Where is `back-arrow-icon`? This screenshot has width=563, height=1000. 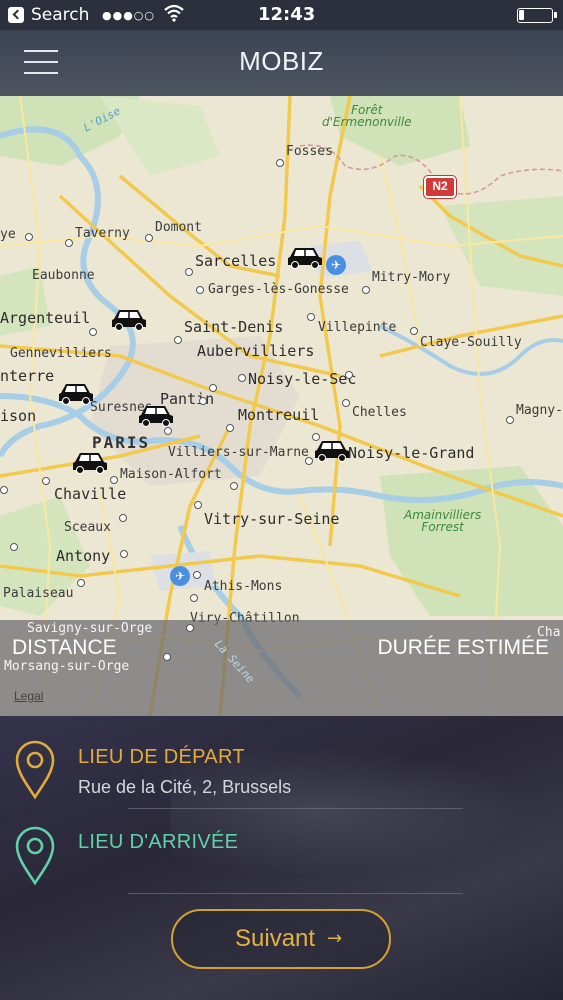 back-arrow-icon is located at coordinates (16, 15).